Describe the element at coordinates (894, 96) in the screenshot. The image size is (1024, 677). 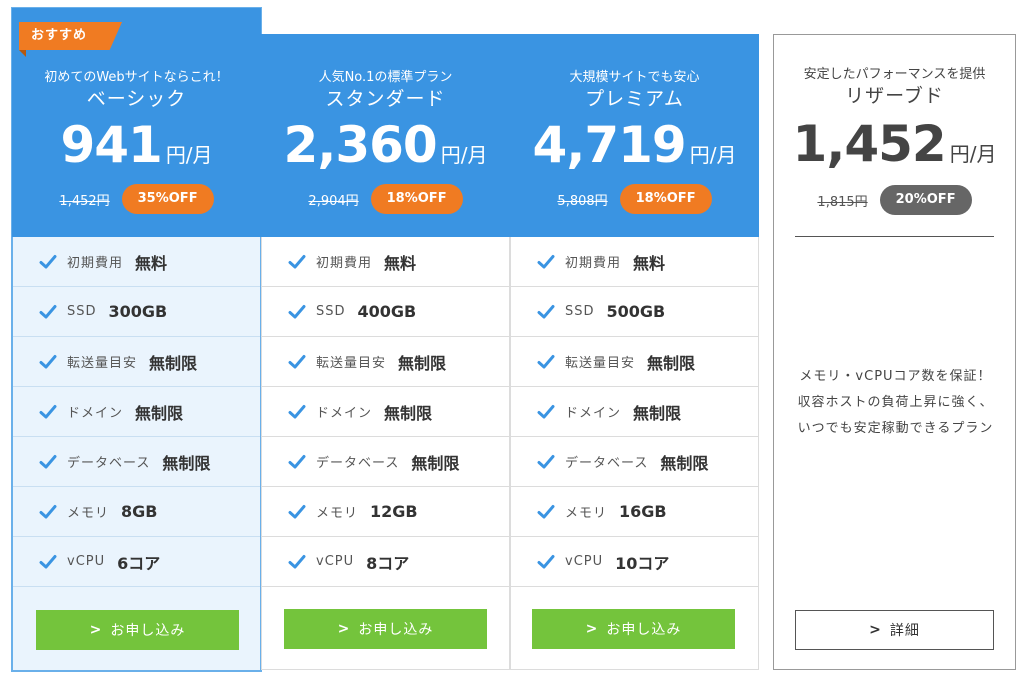
I see `plan-name: リザーブド` at that location.